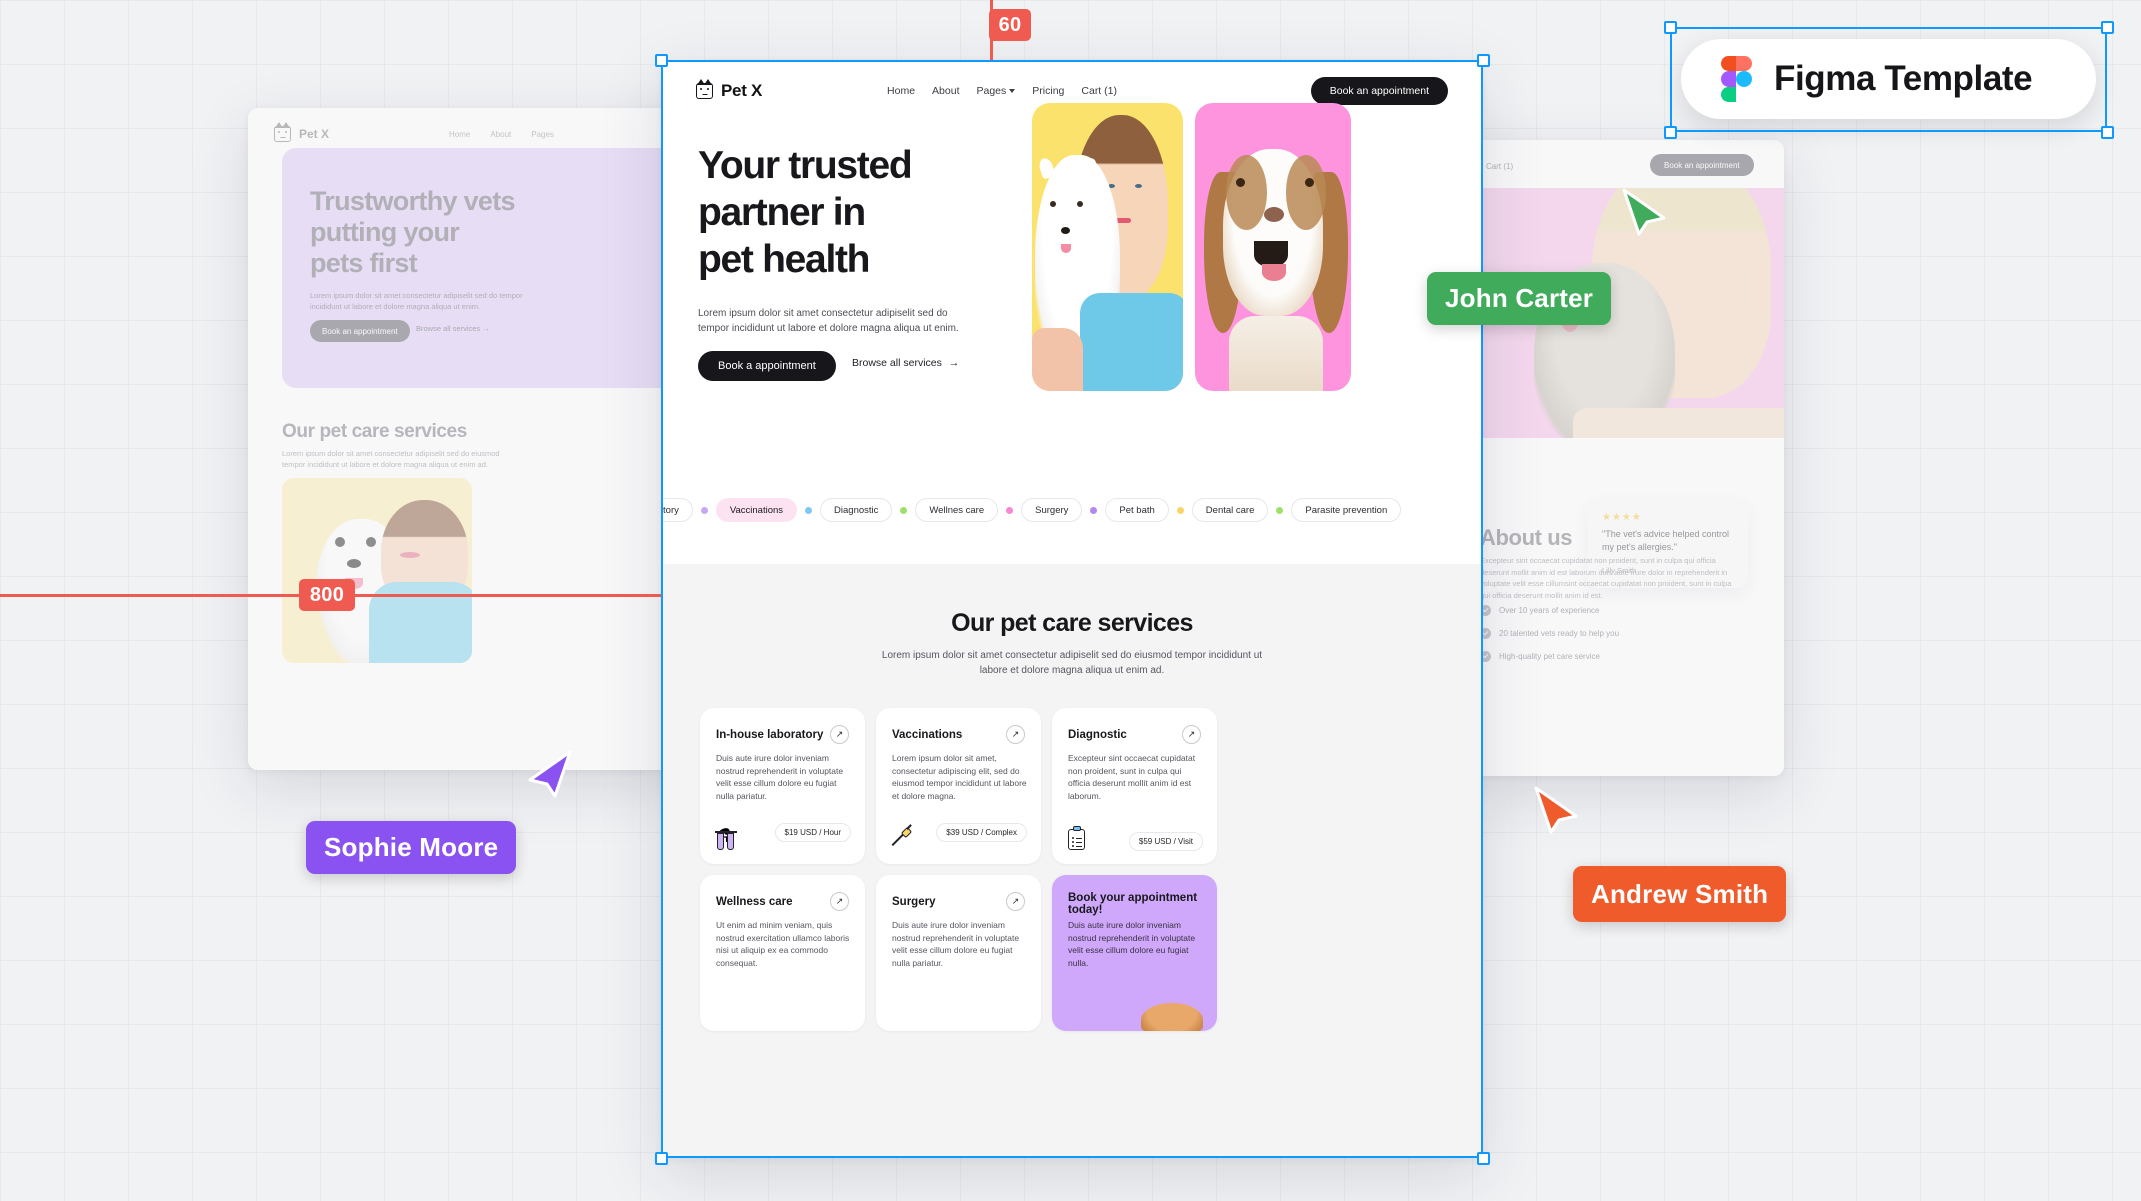 This screenshot has width=2141, height=1201. What do you see at coordinates (856, 510) in the screenshot?
I see `service-chip: Diagnostic` at bounding box center [856, 510].